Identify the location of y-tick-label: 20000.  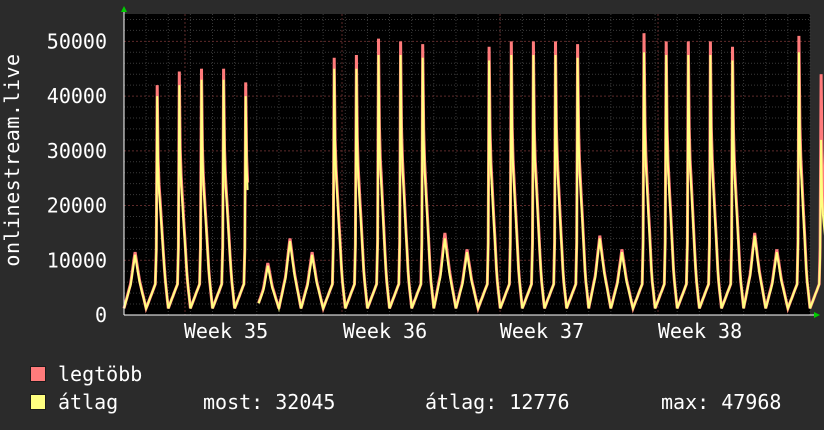
(77, 206).